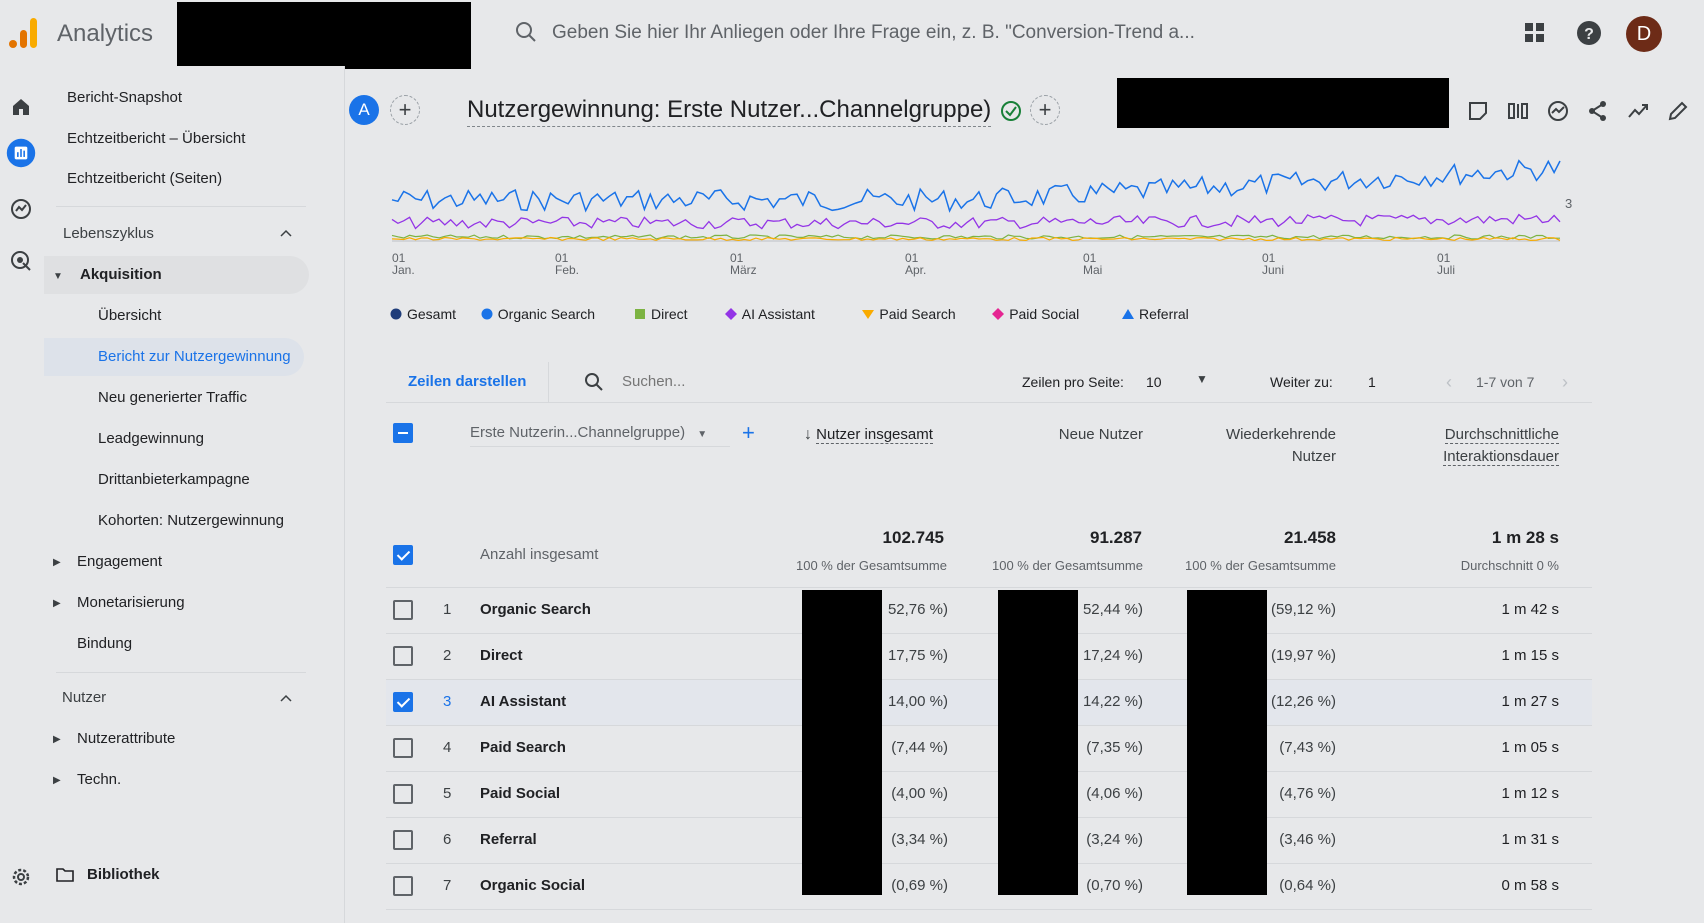 The height and width of the screenshot is (923, 1704). Describe the element at coordinates (902, 33) in the screenshot. I see `search-input` at that location.